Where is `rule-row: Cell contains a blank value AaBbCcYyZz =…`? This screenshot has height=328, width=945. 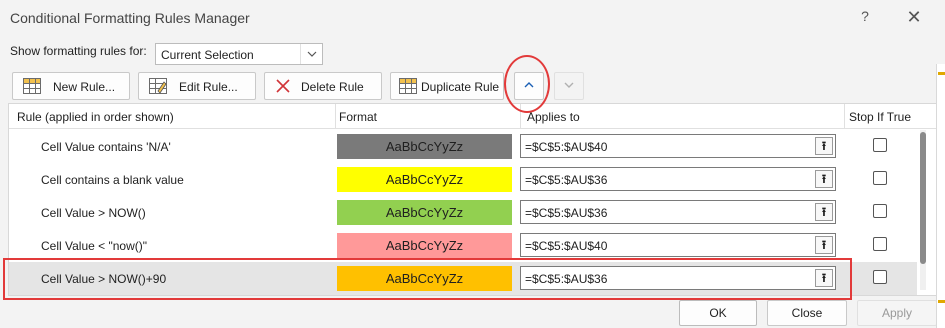
rule-row: Cell contains a blank value AaBbCcYyZz =… is located at coordinates (463, 179).